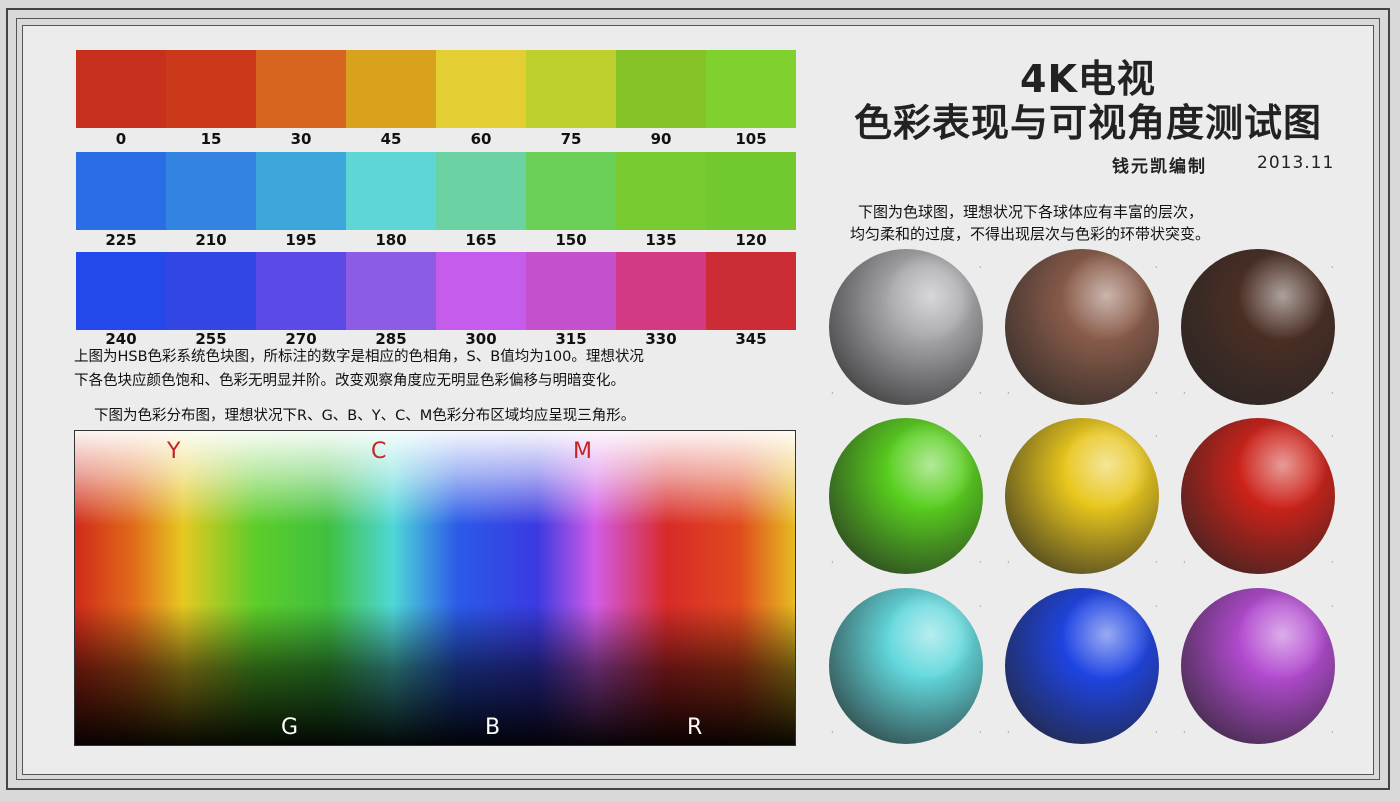  I want to click on hue-label: 135, so click(661, 240).